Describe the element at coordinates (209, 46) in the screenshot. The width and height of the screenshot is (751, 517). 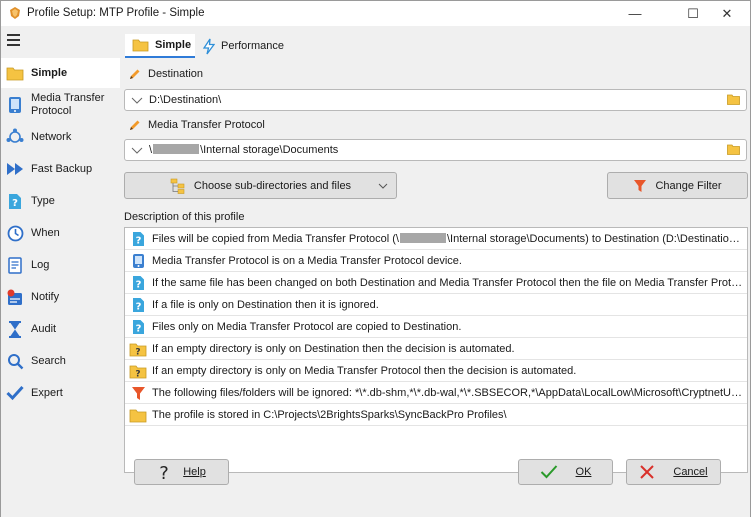
I see `lightning-icon` at that location.